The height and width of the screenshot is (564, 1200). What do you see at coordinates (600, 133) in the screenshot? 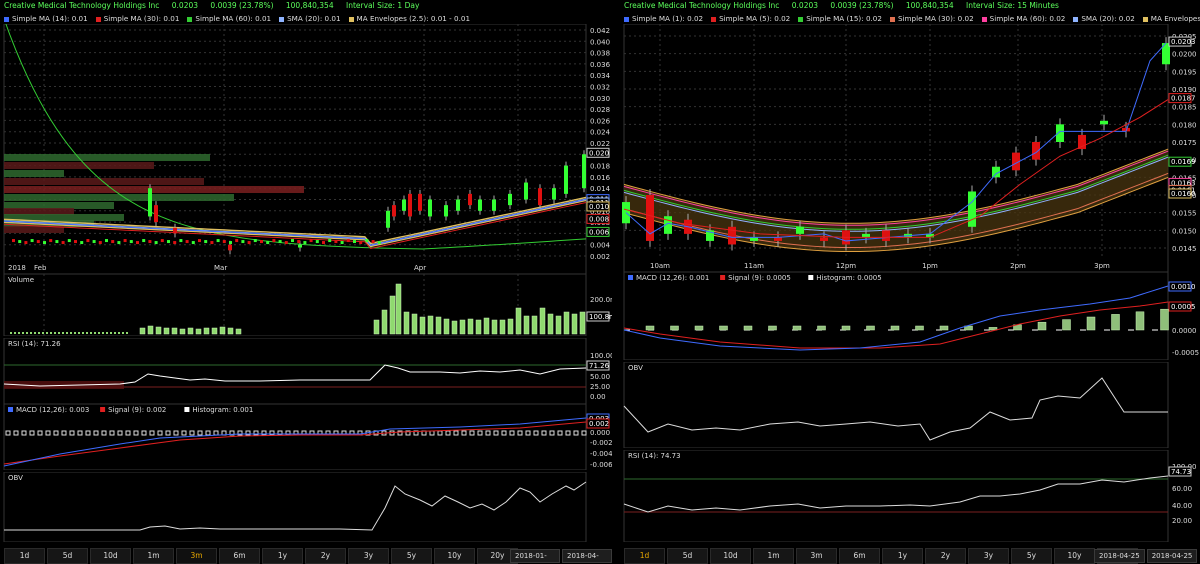
I see `y-axis-tick: 0.024` at bounding box center [600, 133].